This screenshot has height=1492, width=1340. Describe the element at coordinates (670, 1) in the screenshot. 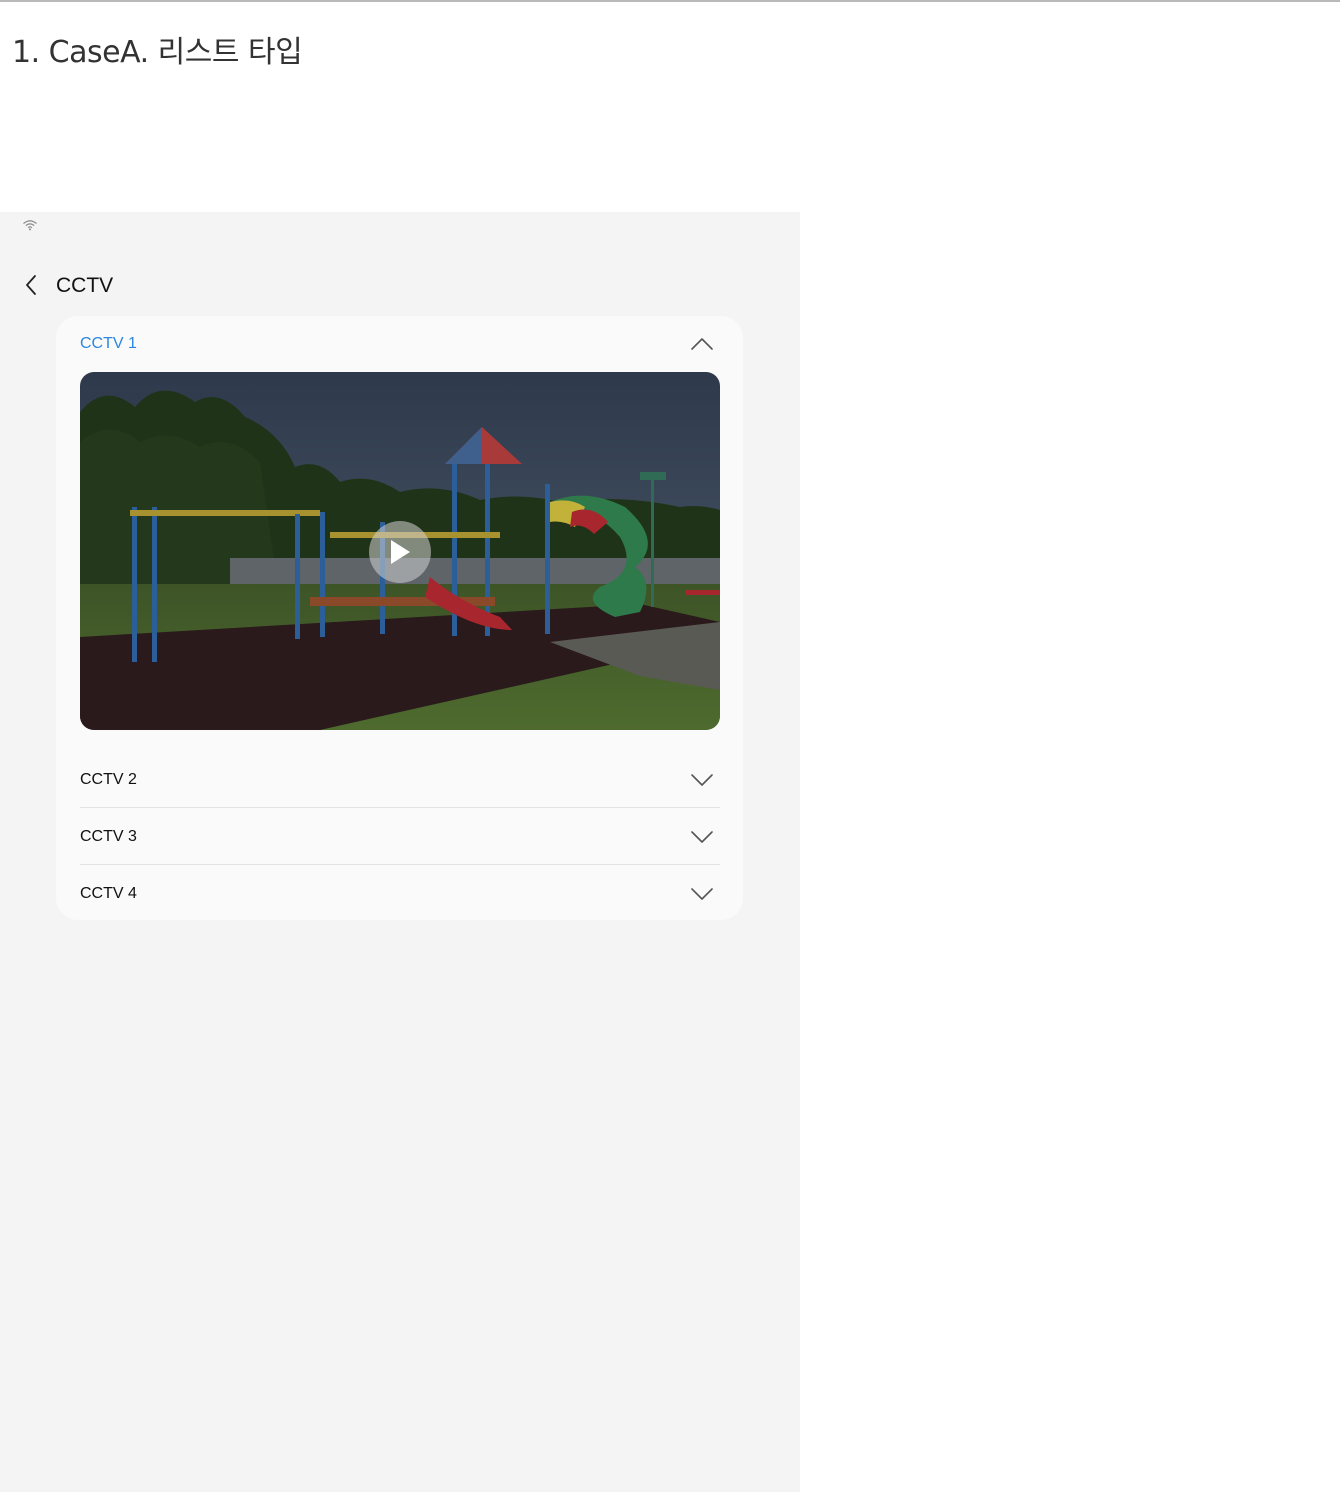

I see `top-divider` at that location.